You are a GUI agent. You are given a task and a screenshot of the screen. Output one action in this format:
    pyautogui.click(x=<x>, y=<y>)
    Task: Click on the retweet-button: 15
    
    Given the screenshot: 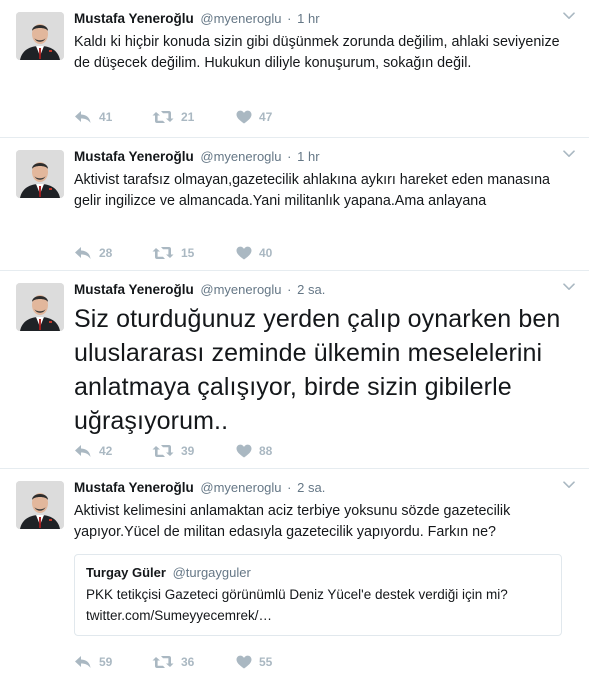 What is the action you would take?
    pyautogui.click(x=194, y=253)
    